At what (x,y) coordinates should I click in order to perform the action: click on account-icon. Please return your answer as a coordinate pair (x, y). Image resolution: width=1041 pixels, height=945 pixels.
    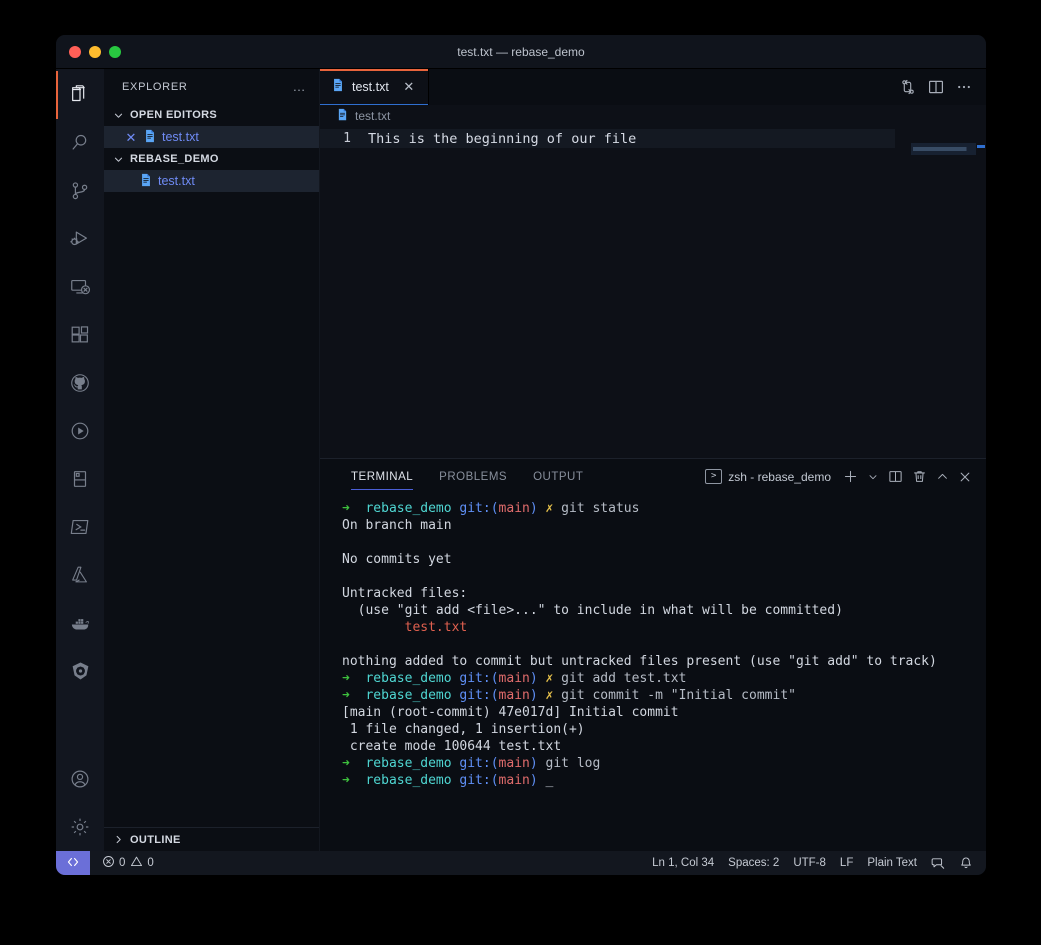
    Looking at the image, I should click on (80, 779).